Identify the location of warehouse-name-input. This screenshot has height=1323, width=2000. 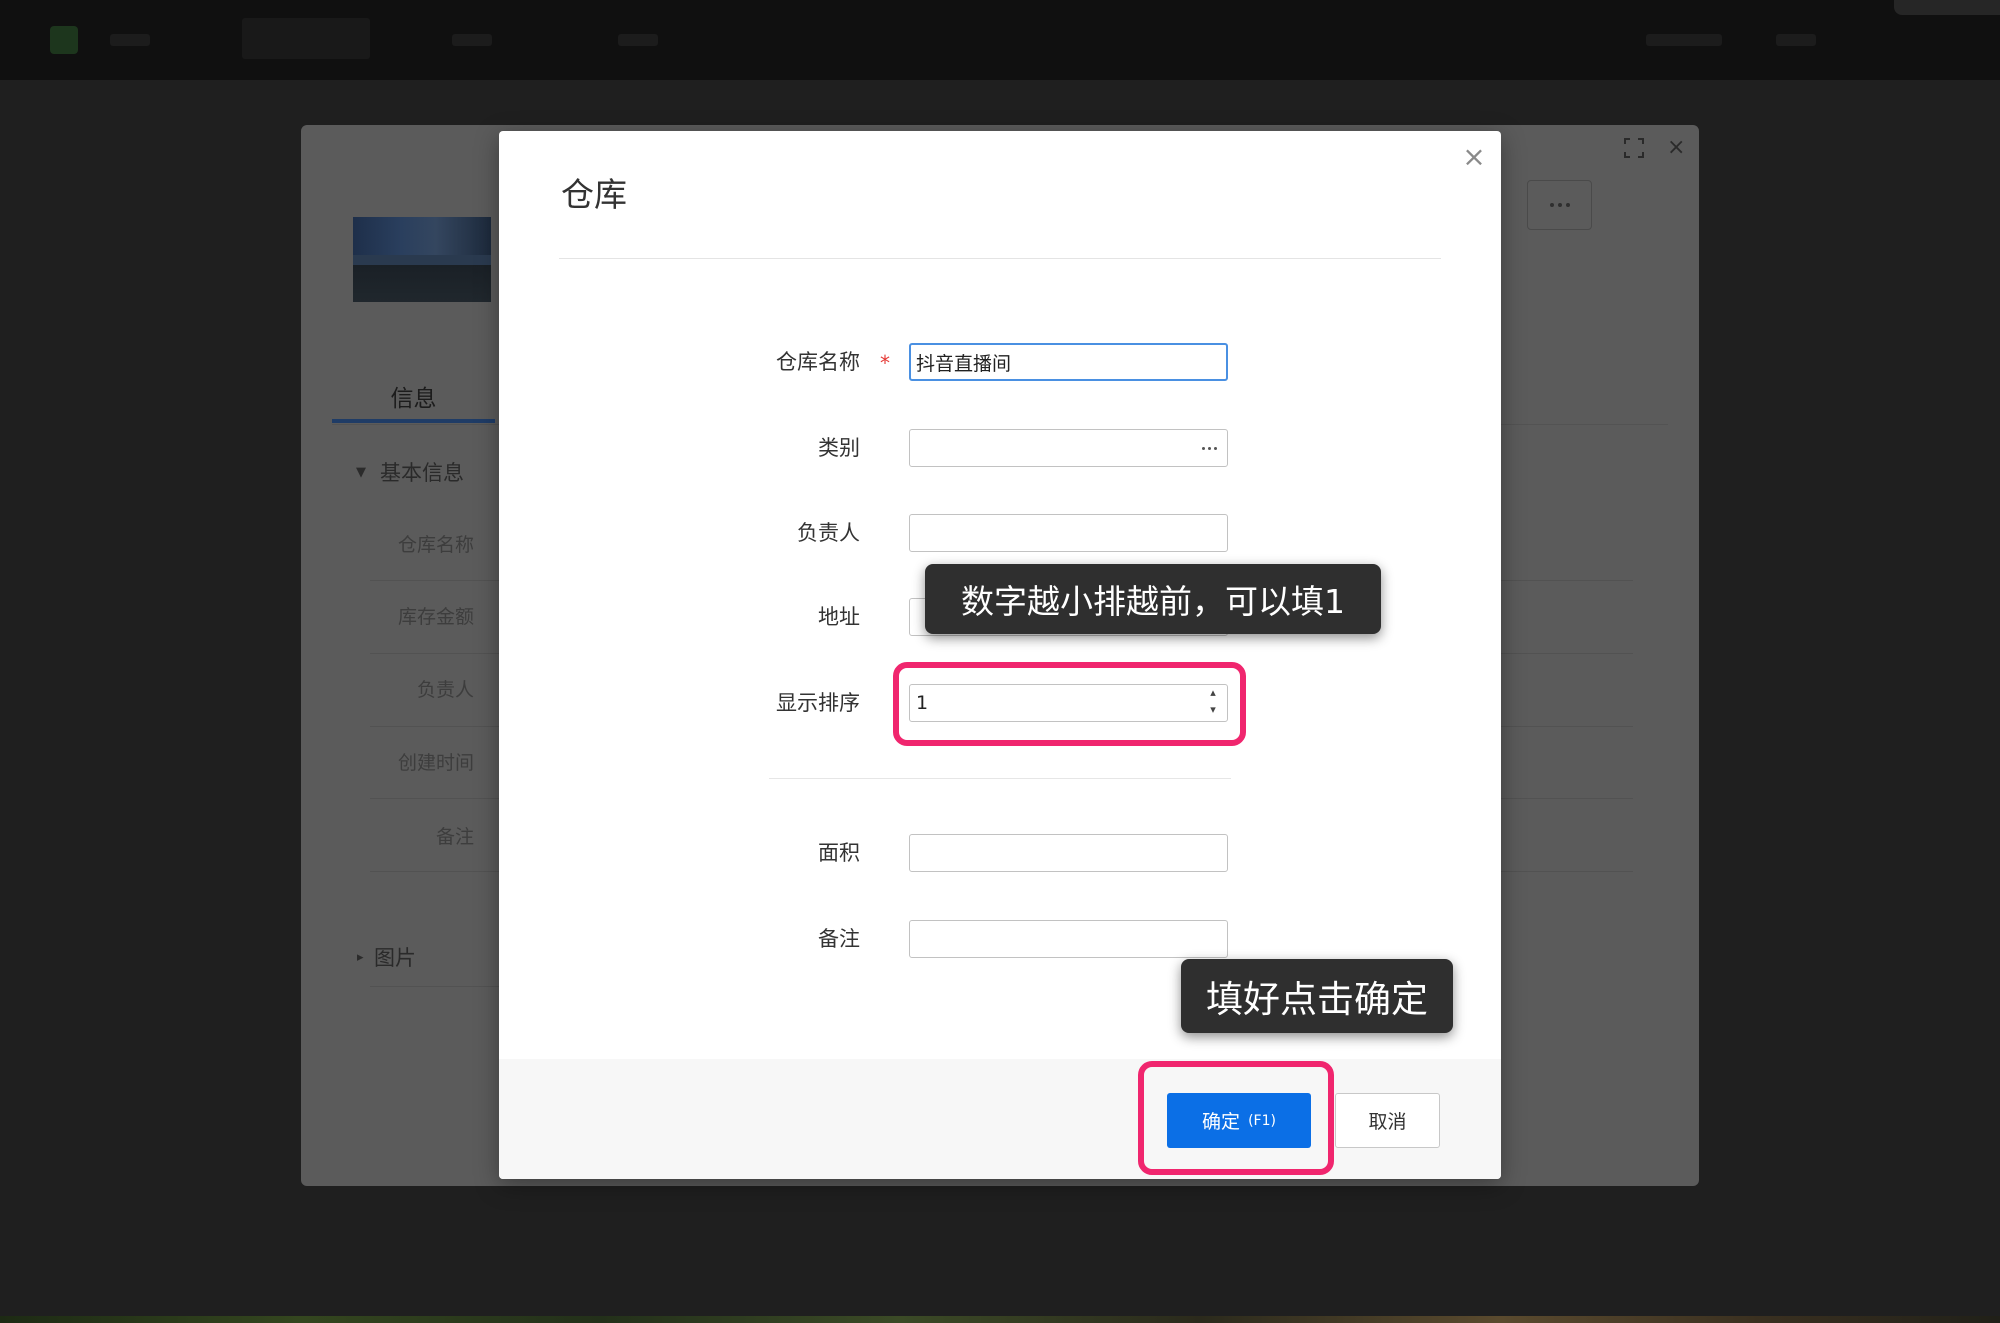
(1068, 362).